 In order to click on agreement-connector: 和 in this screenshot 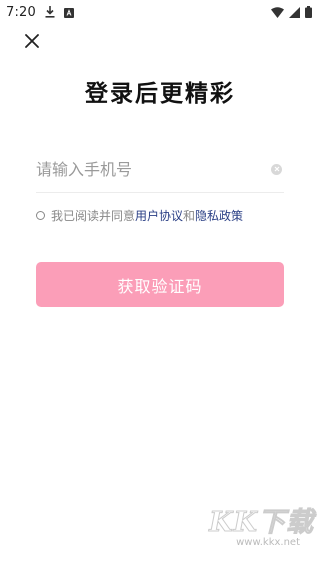, I will do `click(189, 216)`.